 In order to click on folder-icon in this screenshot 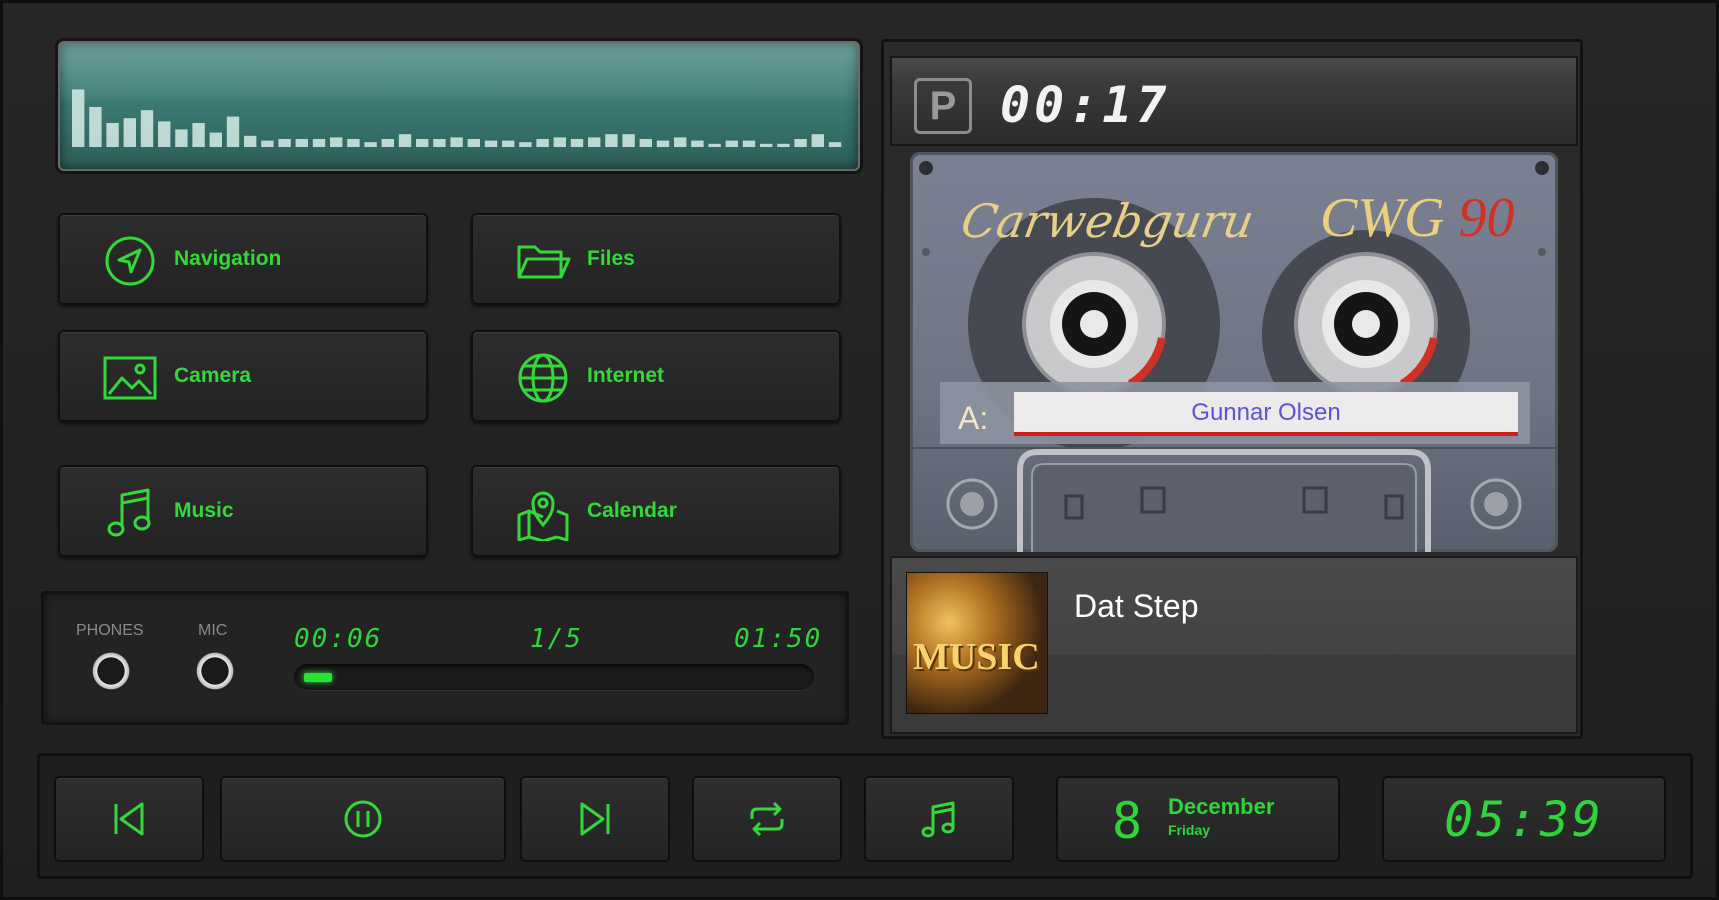, I will do `click(543, 261)`.